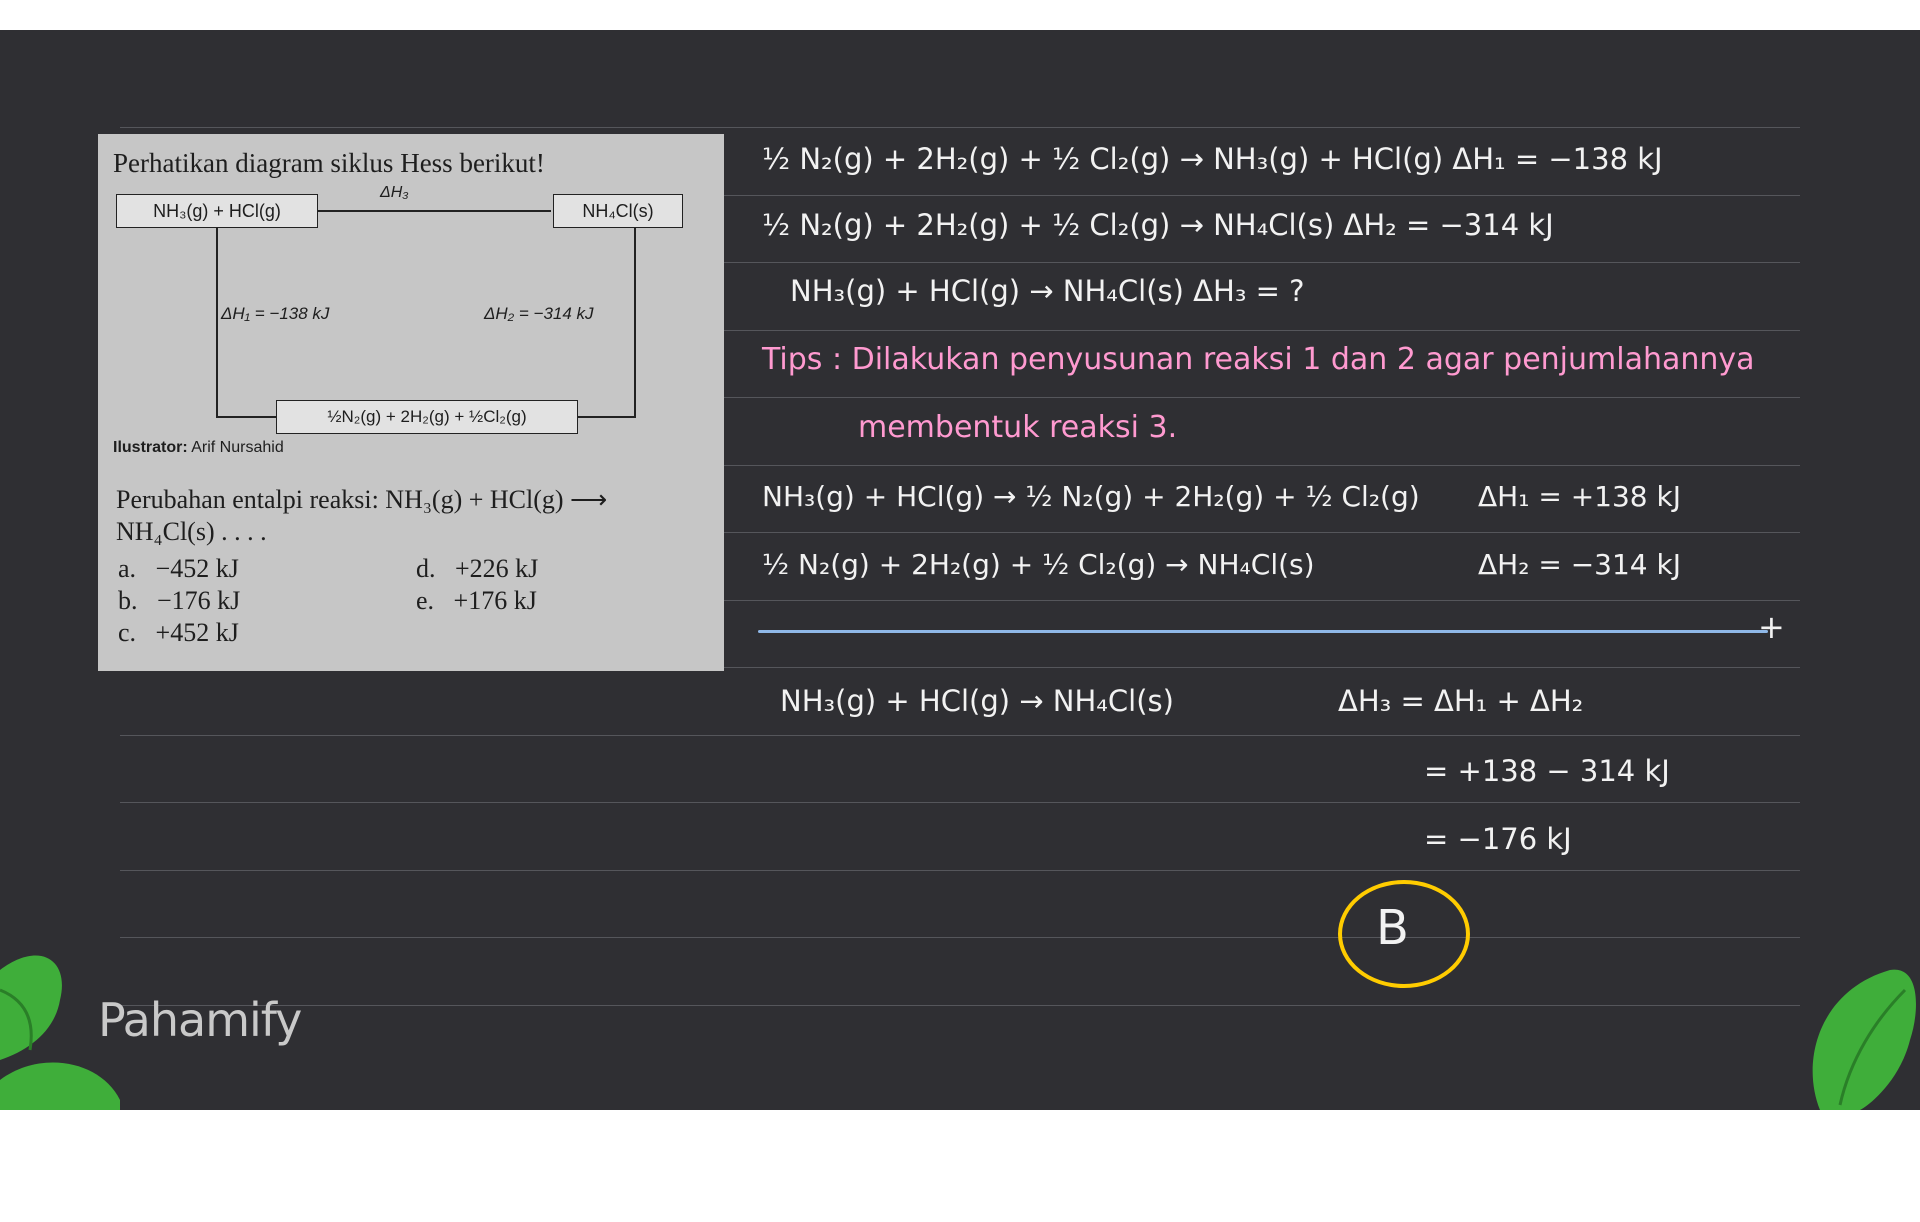 The height and width of the screenshot is (1222, 1920). I want to click on right-arrow-line, so click(635, 323).